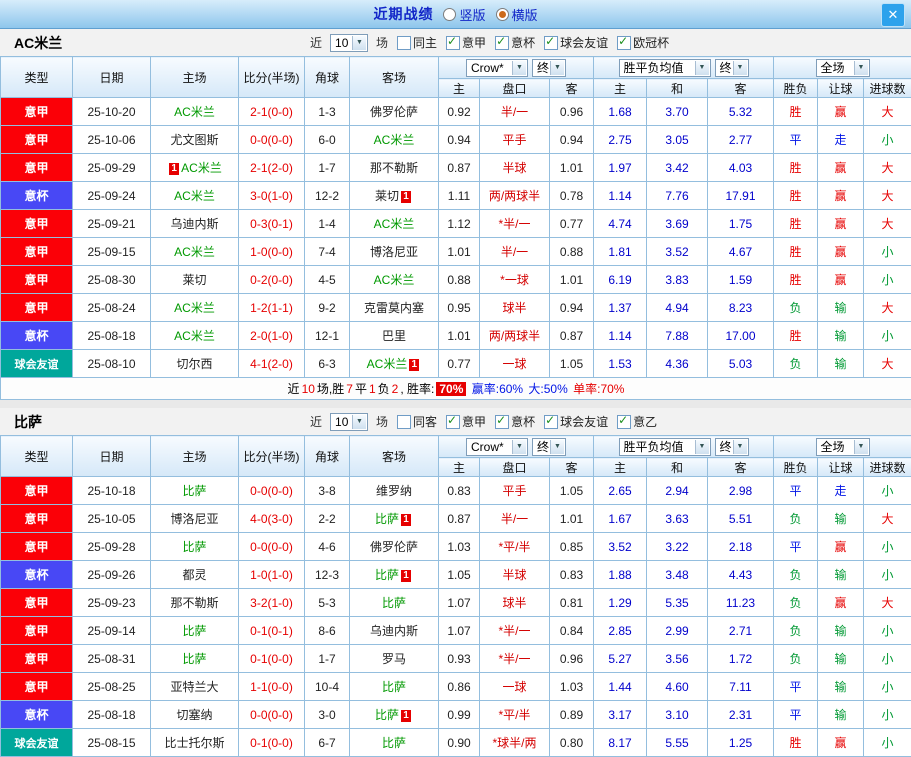 The height and width of the screenshot is (757, 911). Describe the element at coordinates (449, 14) in the screenshot. I see `radio-unselected-icon` at that location.